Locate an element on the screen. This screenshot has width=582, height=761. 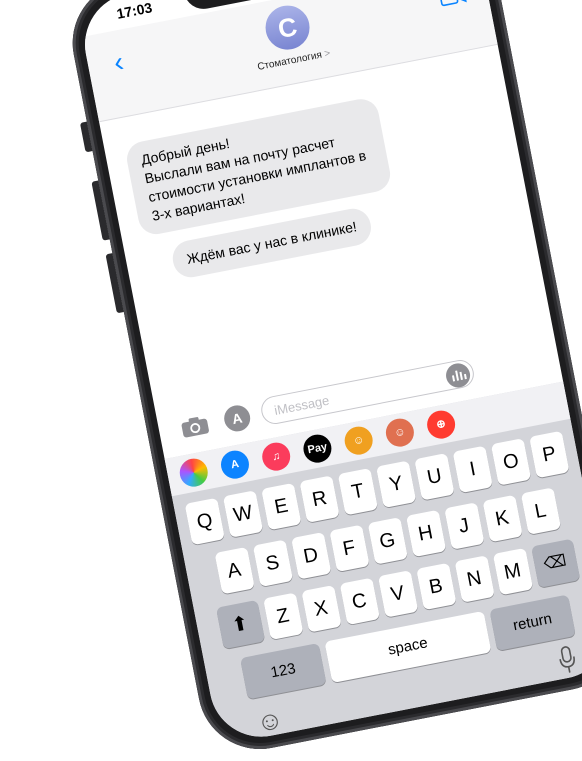
key-n: N is located at coordinates (474, 579).